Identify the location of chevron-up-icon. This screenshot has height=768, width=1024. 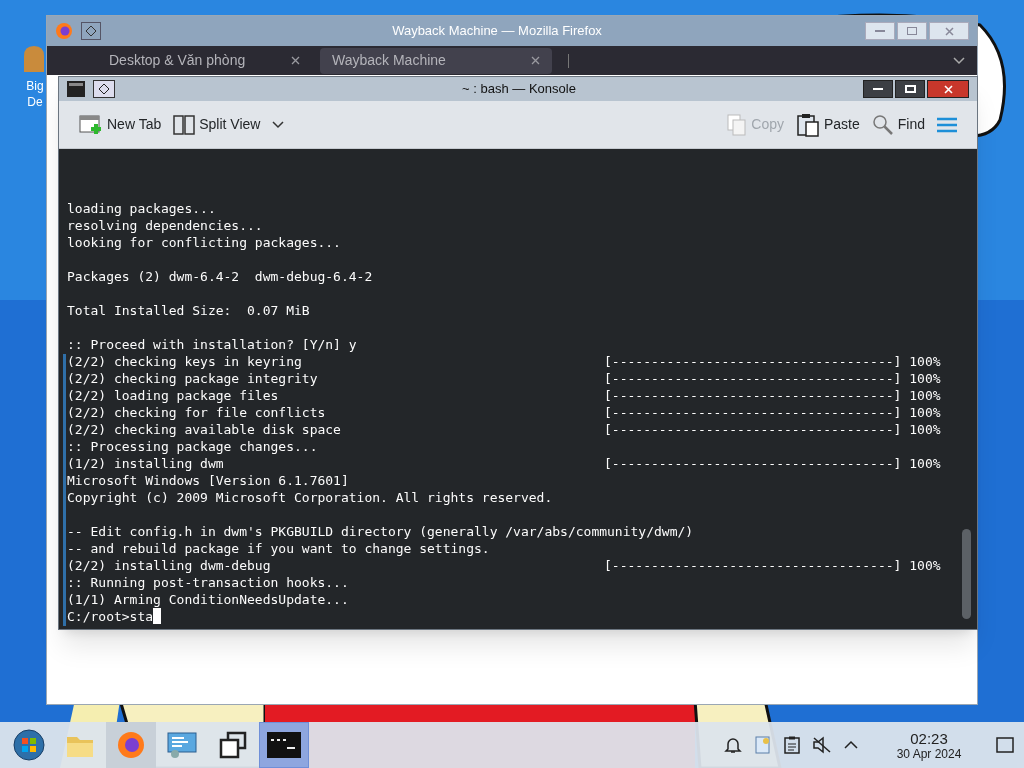
(851, 745).